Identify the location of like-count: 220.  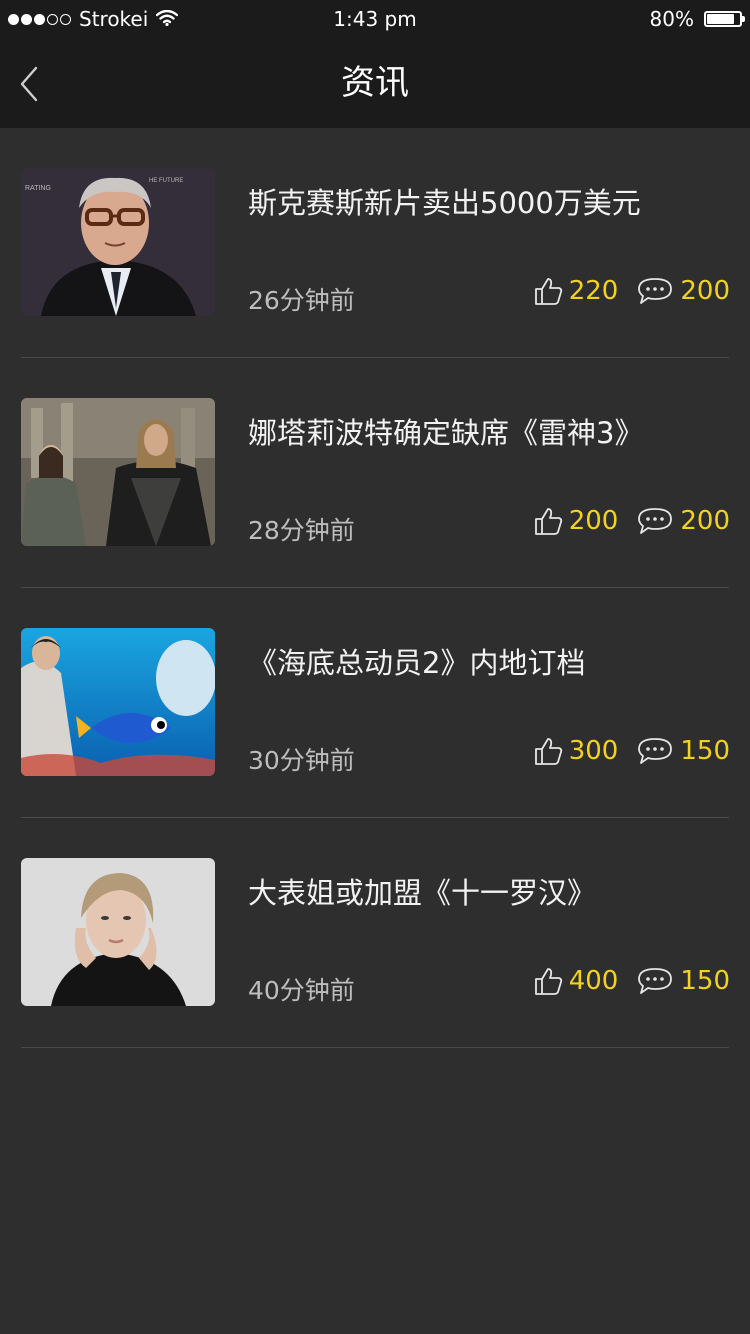
(576, 291).